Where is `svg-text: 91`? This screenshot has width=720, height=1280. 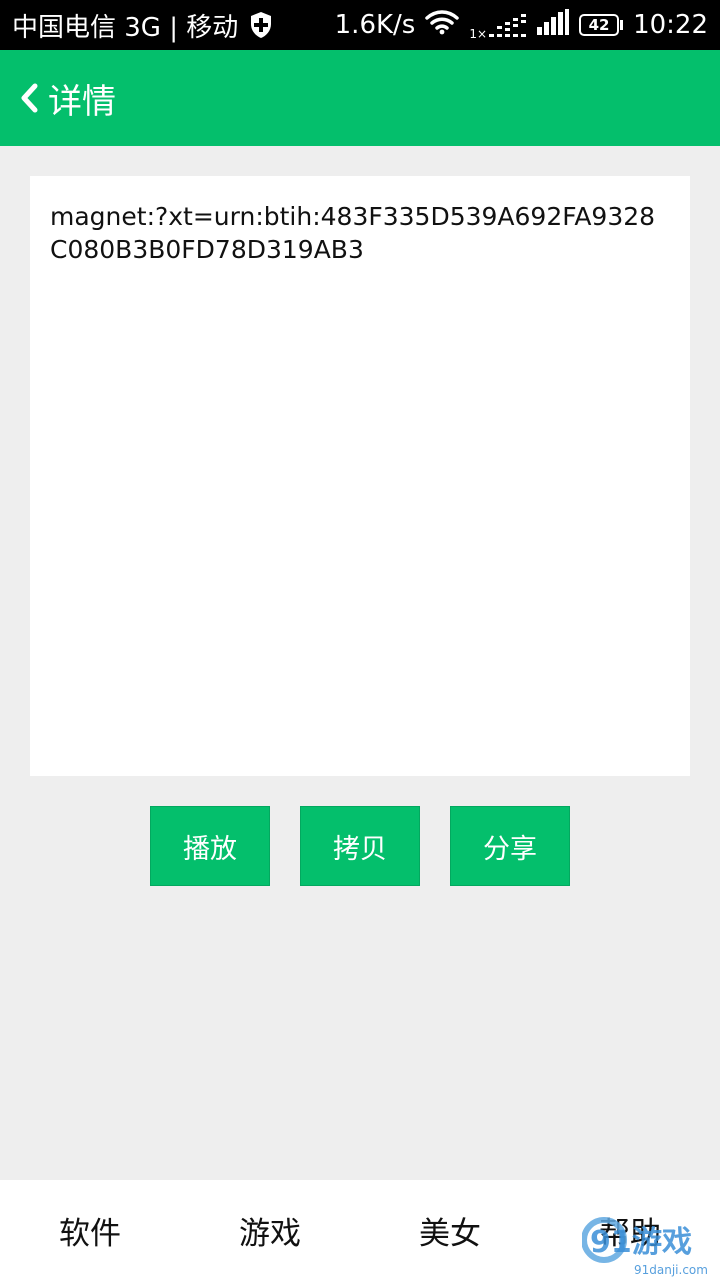
svg-text: 91 is located at coordinates (611, 1242).